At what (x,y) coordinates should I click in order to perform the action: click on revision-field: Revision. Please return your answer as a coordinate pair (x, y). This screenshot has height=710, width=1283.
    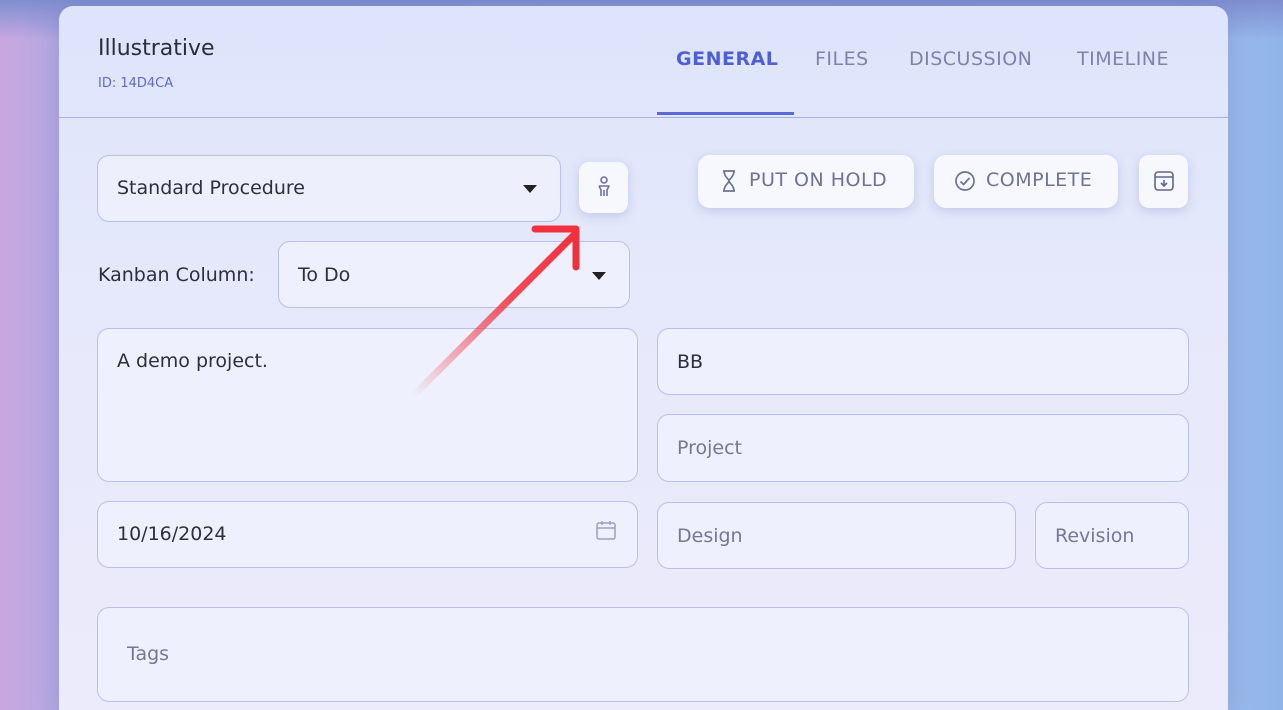
    Looking at the image, I should click on (1112, 535).